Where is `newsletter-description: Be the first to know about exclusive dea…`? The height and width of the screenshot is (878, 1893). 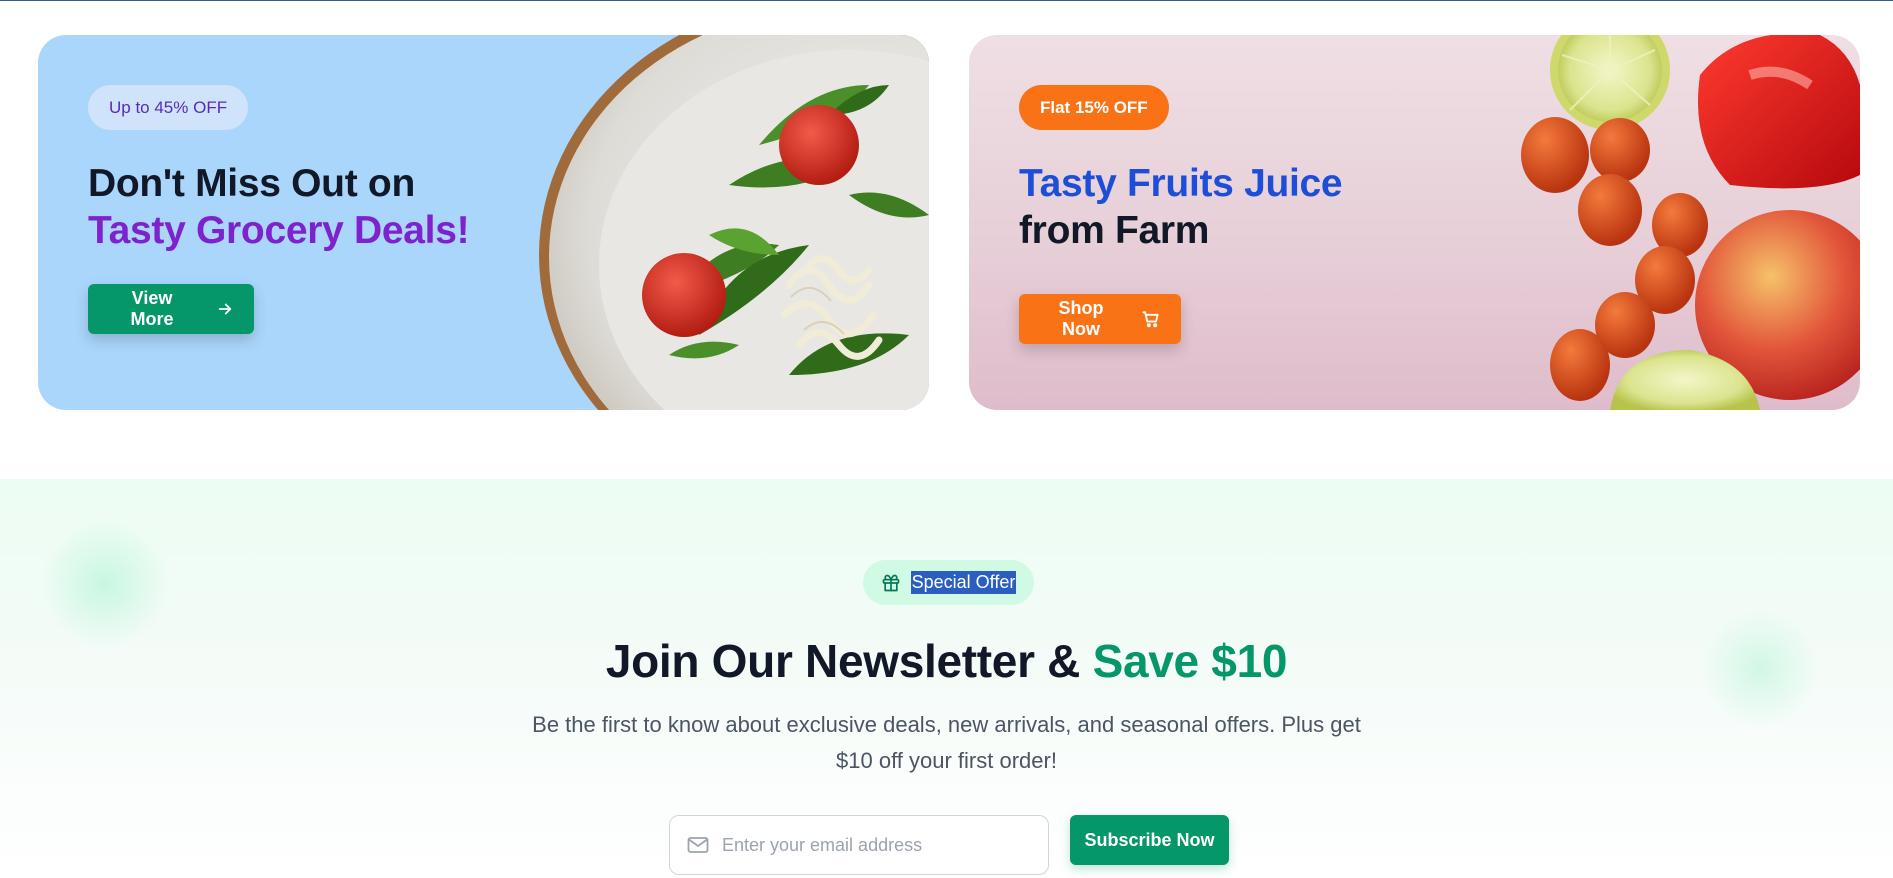 newsletter-description: Be the first to know about exclusive dea… is located at coordinates (946, 742).